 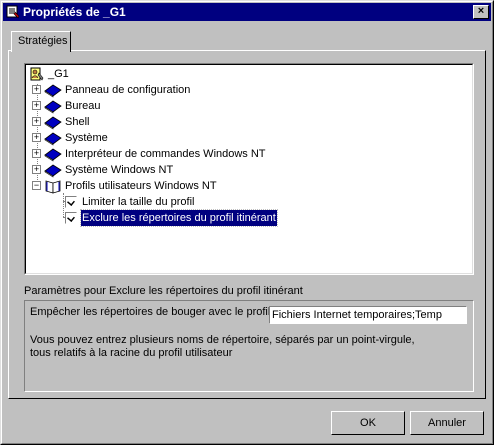 I want to click on tree-item-profils: − Profils utilisateurs Windows NT, so click(x=239, y=186).